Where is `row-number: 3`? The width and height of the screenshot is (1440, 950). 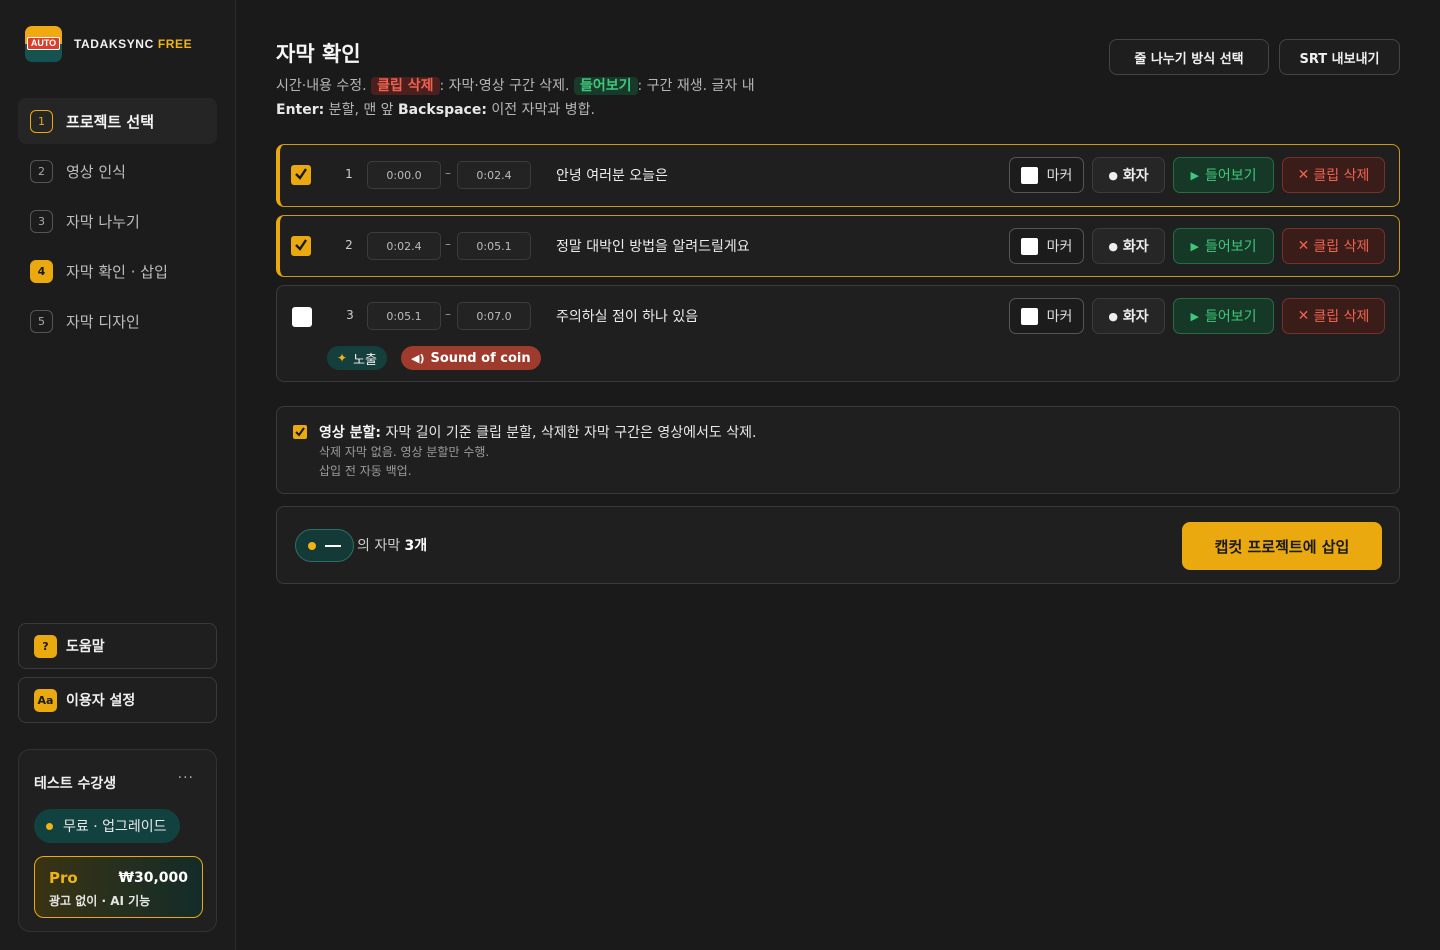
row-number: 3 is located at coordinates (350, 315).